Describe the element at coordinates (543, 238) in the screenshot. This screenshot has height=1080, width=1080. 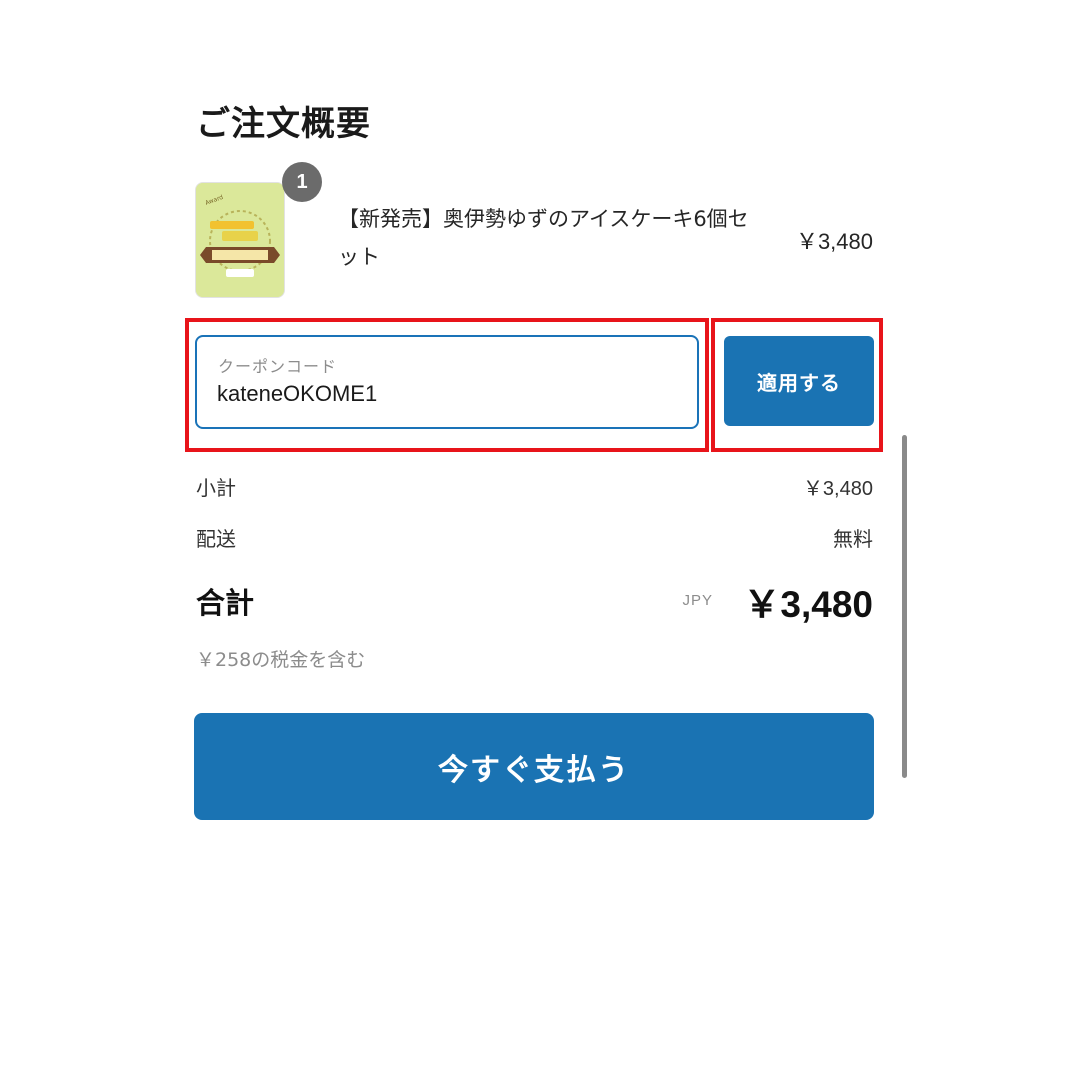
I see `product-name: 【新発売】奥伊勢ゆずのアイスケーキ6個セット` at that location.